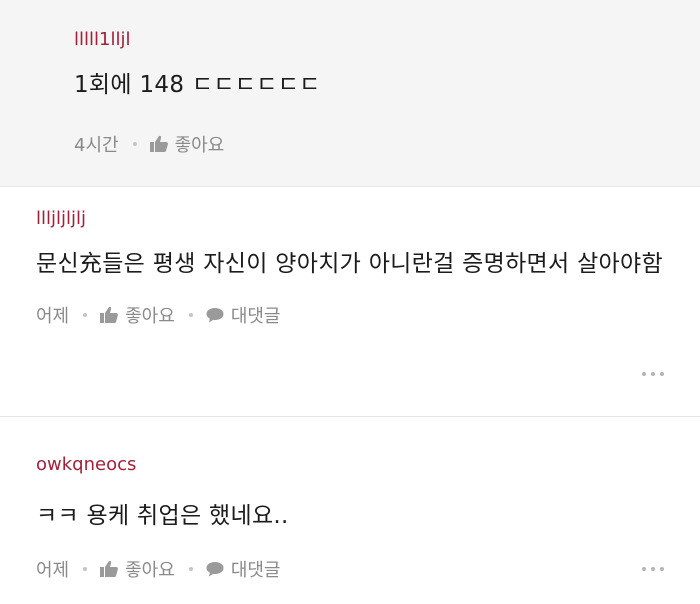 The image size is (700, 604). I want to click on comment-text: 문신充들은 평생 자신이 양아치가 아니란걸 증명하면서 살아야함, so click(349, 264).